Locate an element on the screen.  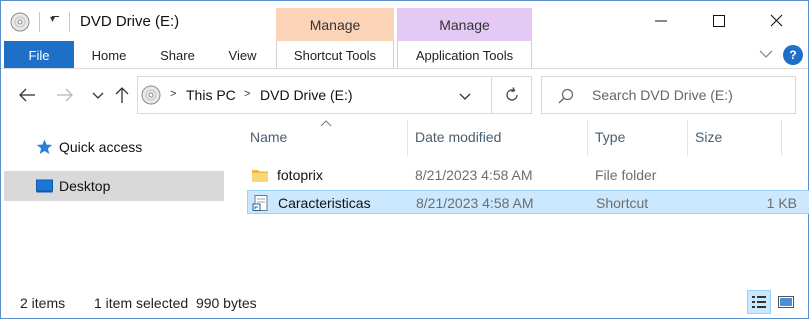
close-button is located at coordinates (777, 21).